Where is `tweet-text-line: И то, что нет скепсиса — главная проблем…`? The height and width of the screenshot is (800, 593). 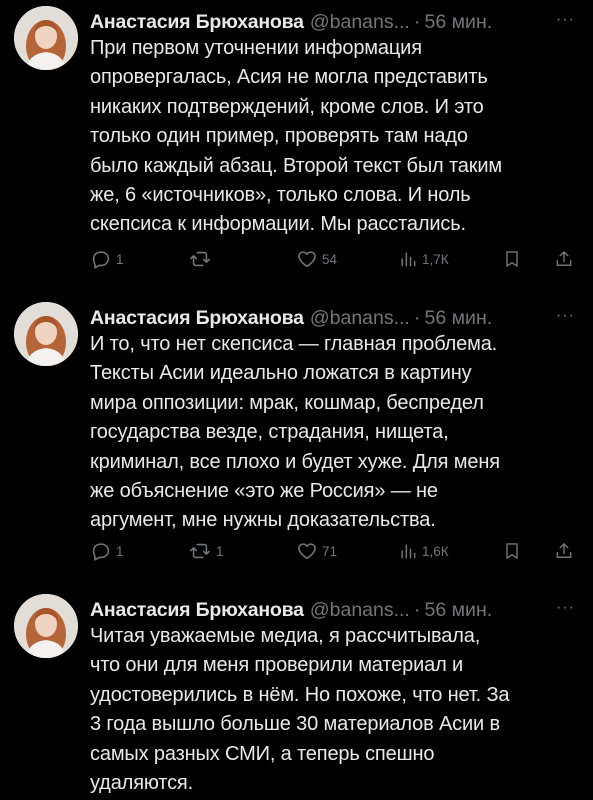
tweet-text-line: И то, что нет скепсиса — главная проблем… is located at coordinates (294, 344).